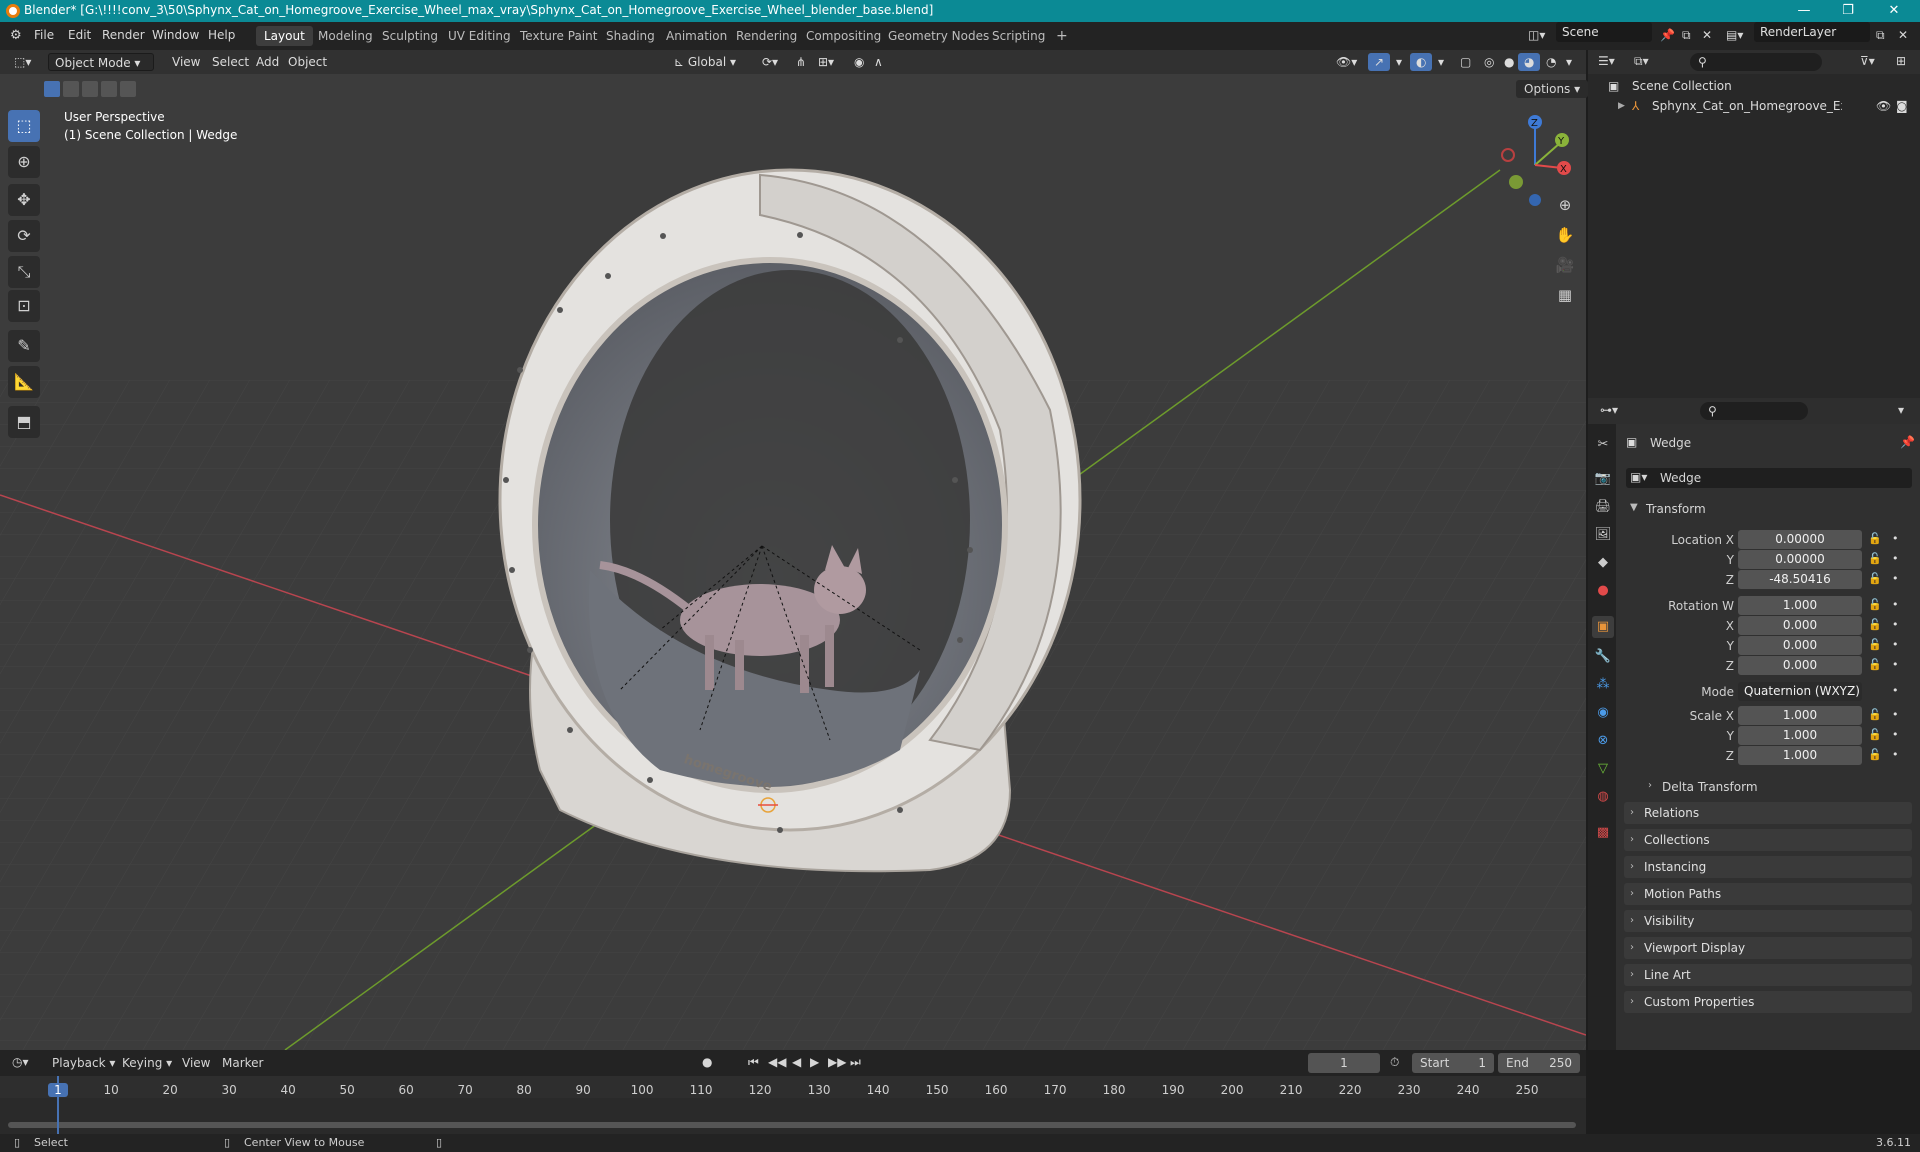 This screenshot has width=1920, height=1152. What do you see at coordinates (1603, 445) in the screenshot?
I see `tool-tab-icon: ✂` at bounding box center [1603, 445].